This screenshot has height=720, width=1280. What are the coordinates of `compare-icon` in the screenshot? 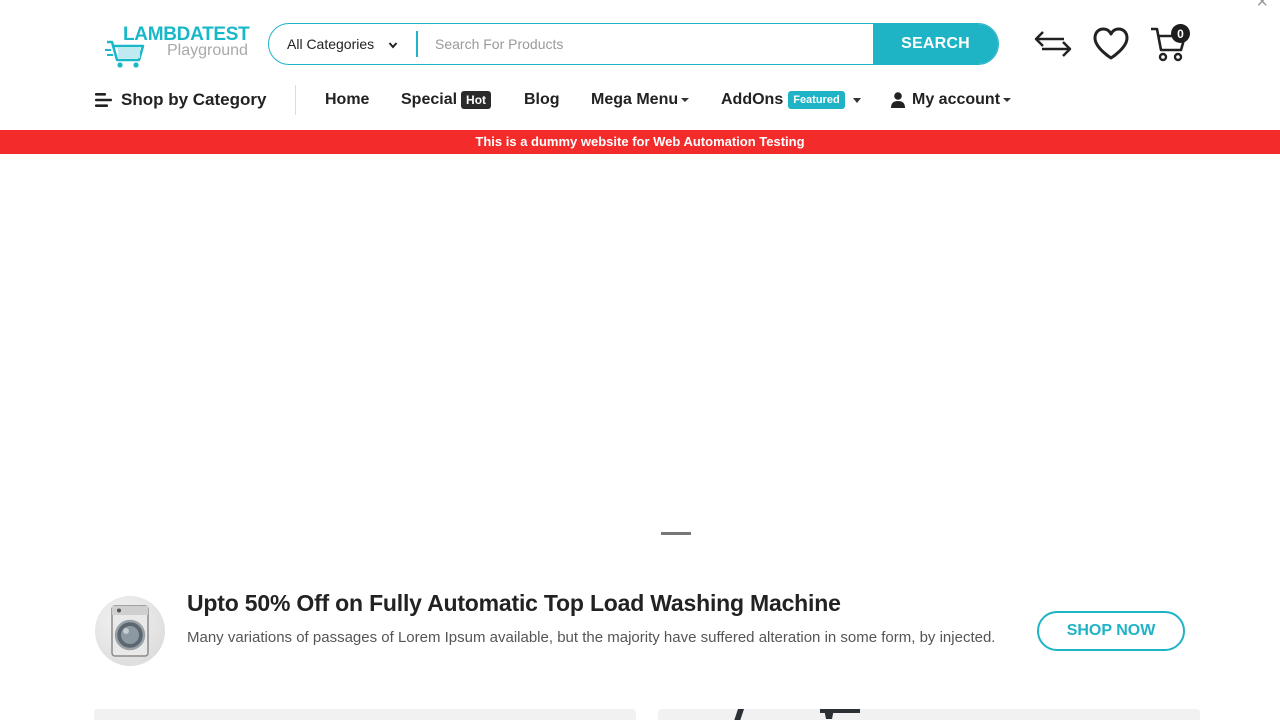 It's located at (1053, 44).